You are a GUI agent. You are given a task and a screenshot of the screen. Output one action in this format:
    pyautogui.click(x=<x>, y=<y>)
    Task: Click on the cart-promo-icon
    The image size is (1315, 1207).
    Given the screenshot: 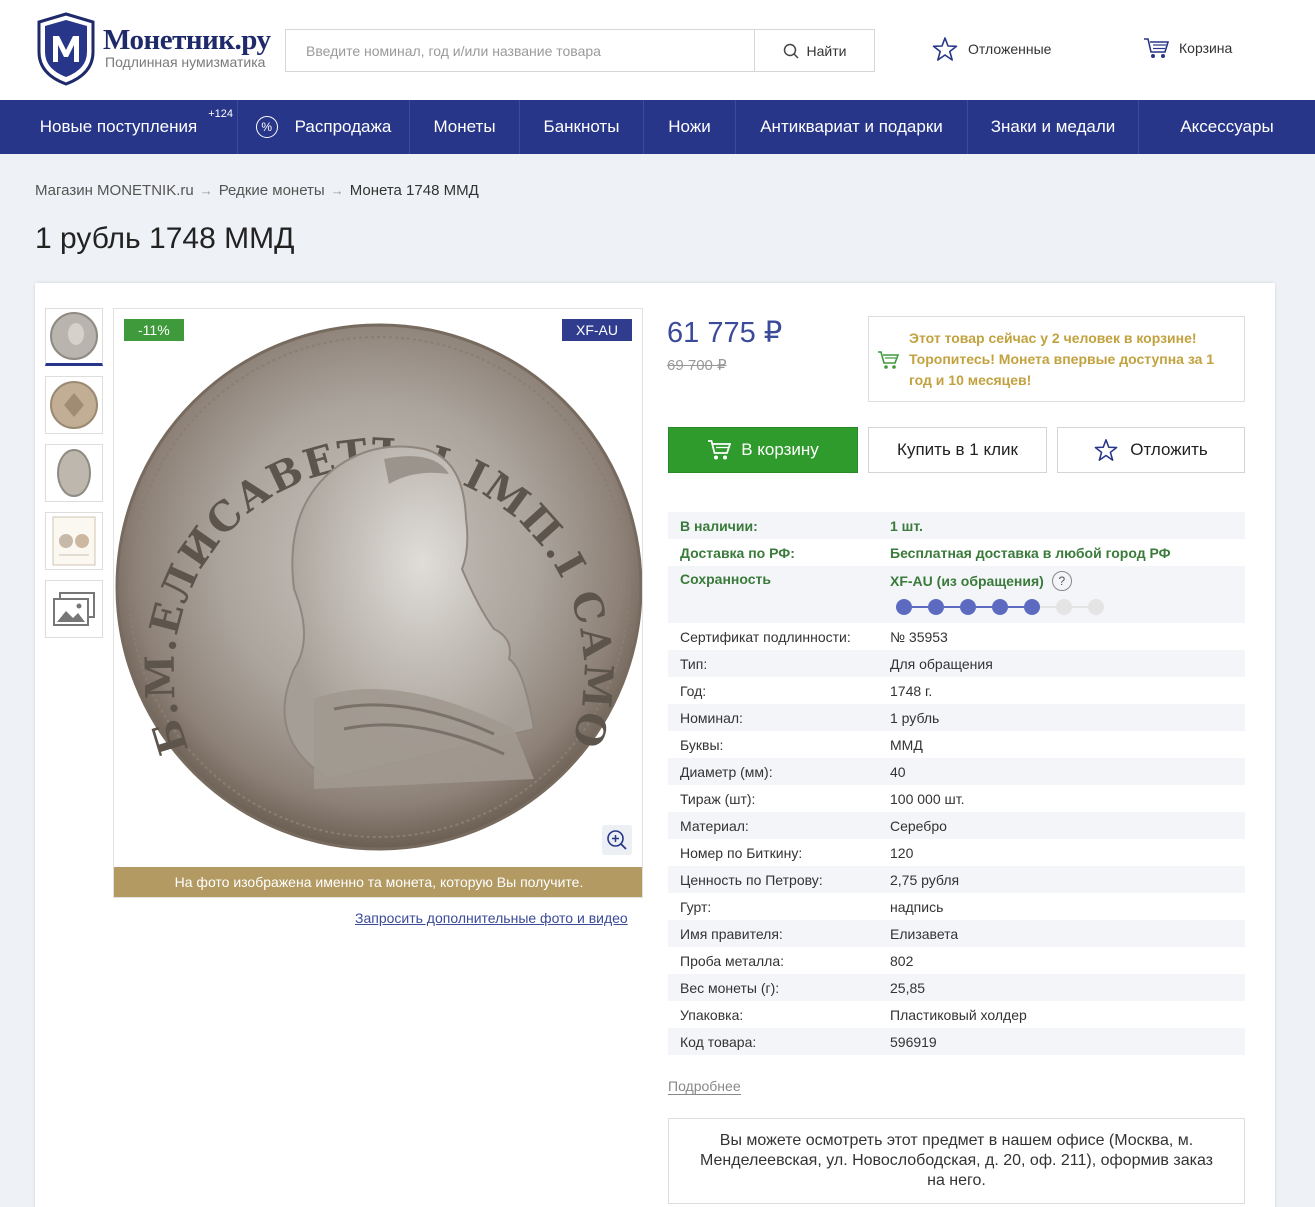 What is the action you would take?
    pyautogui.click(x=888, y=360)
    